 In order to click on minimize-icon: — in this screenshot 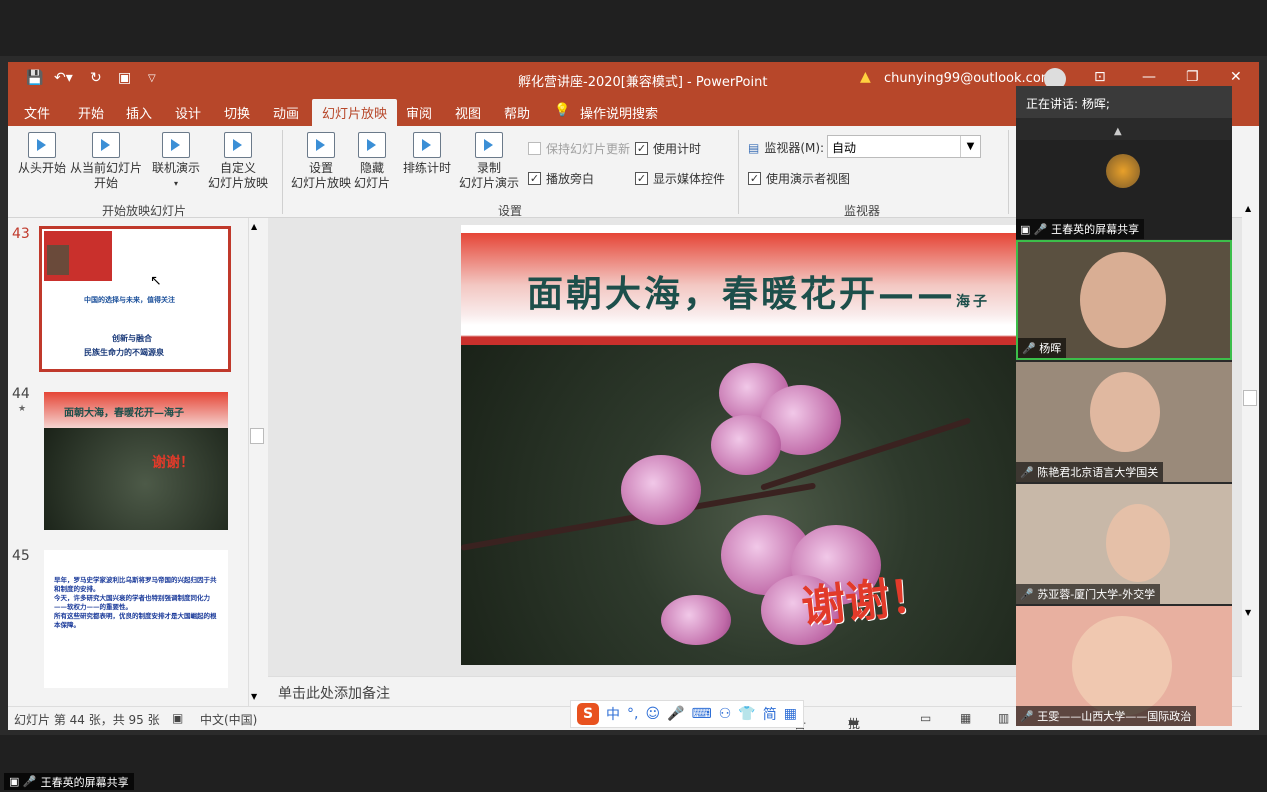, I will do `click(1149, 77)`.